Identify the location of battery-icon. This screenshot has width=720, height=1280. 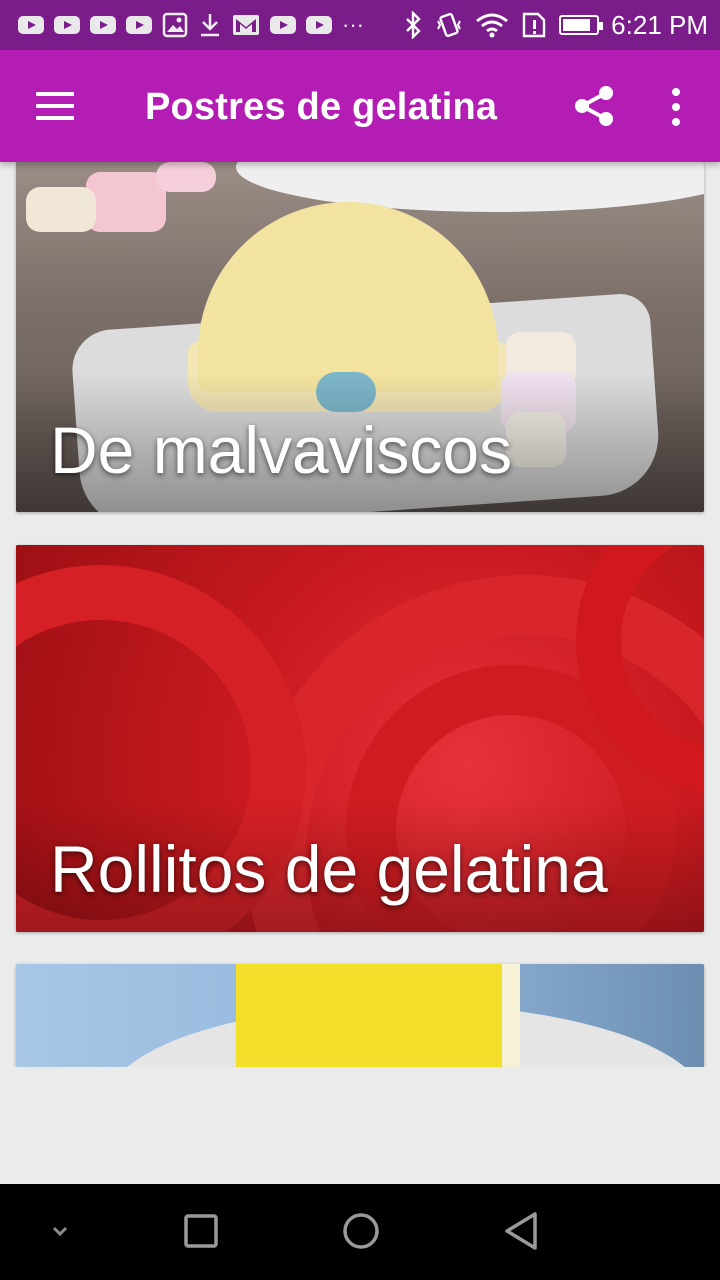
(581, 25).